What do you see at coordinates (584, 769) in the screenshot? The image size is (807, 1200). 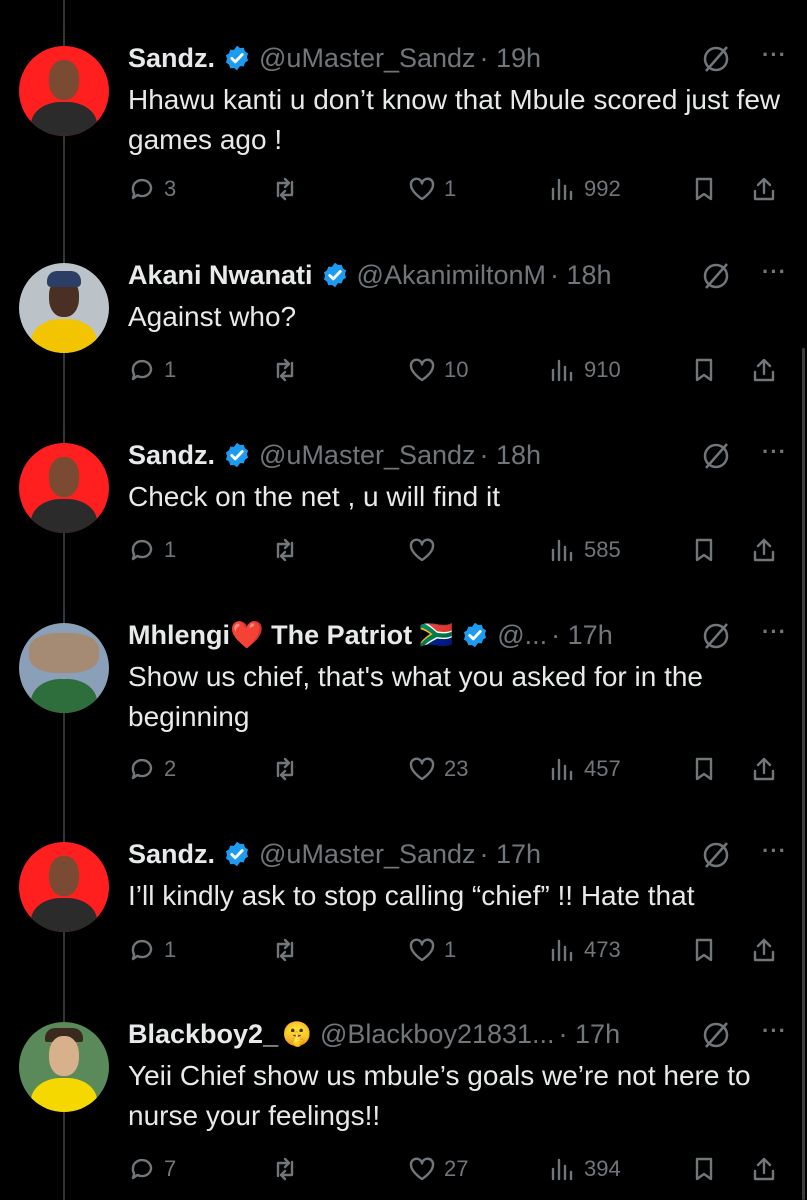 I see `views-button: 457` at bounding box center [584, 769].